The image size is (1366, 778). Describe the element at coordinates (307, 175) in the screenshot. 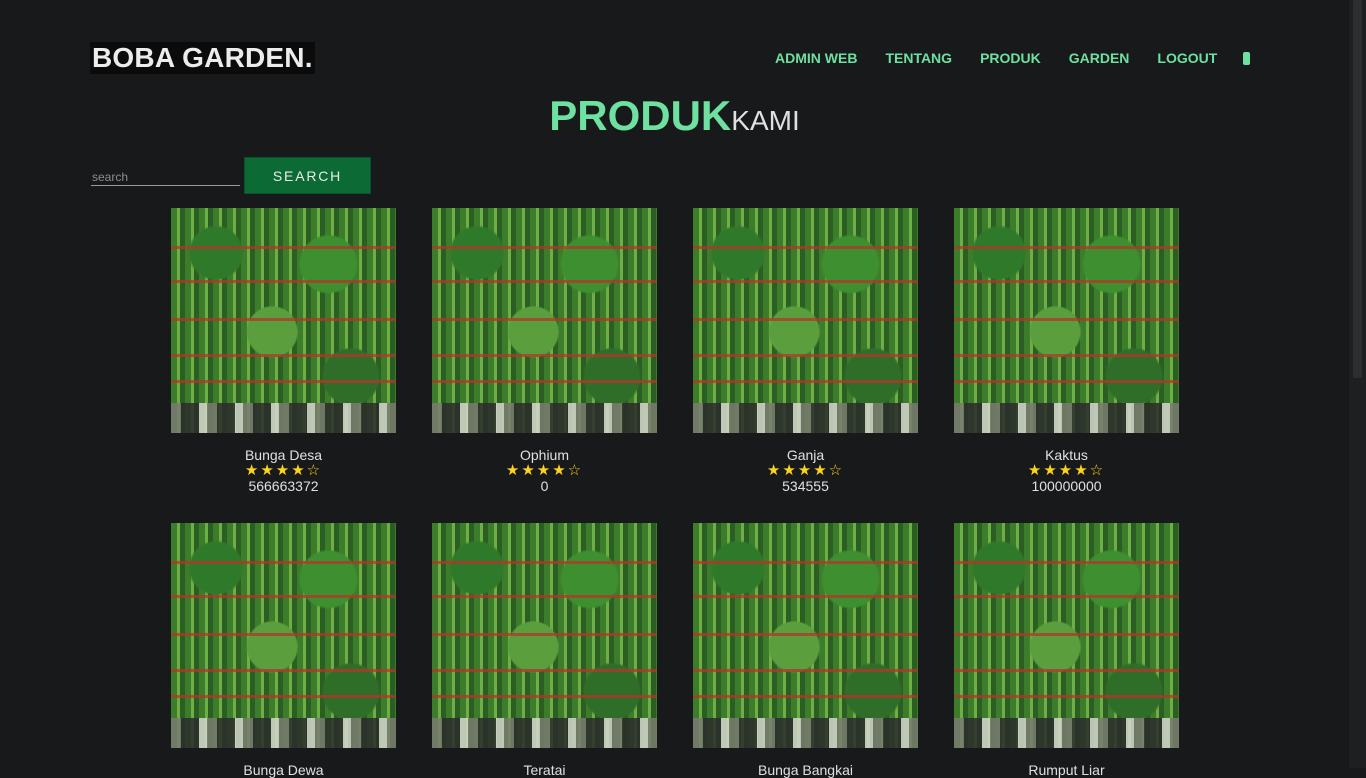

I see `search-button: SEARCH` at that location.